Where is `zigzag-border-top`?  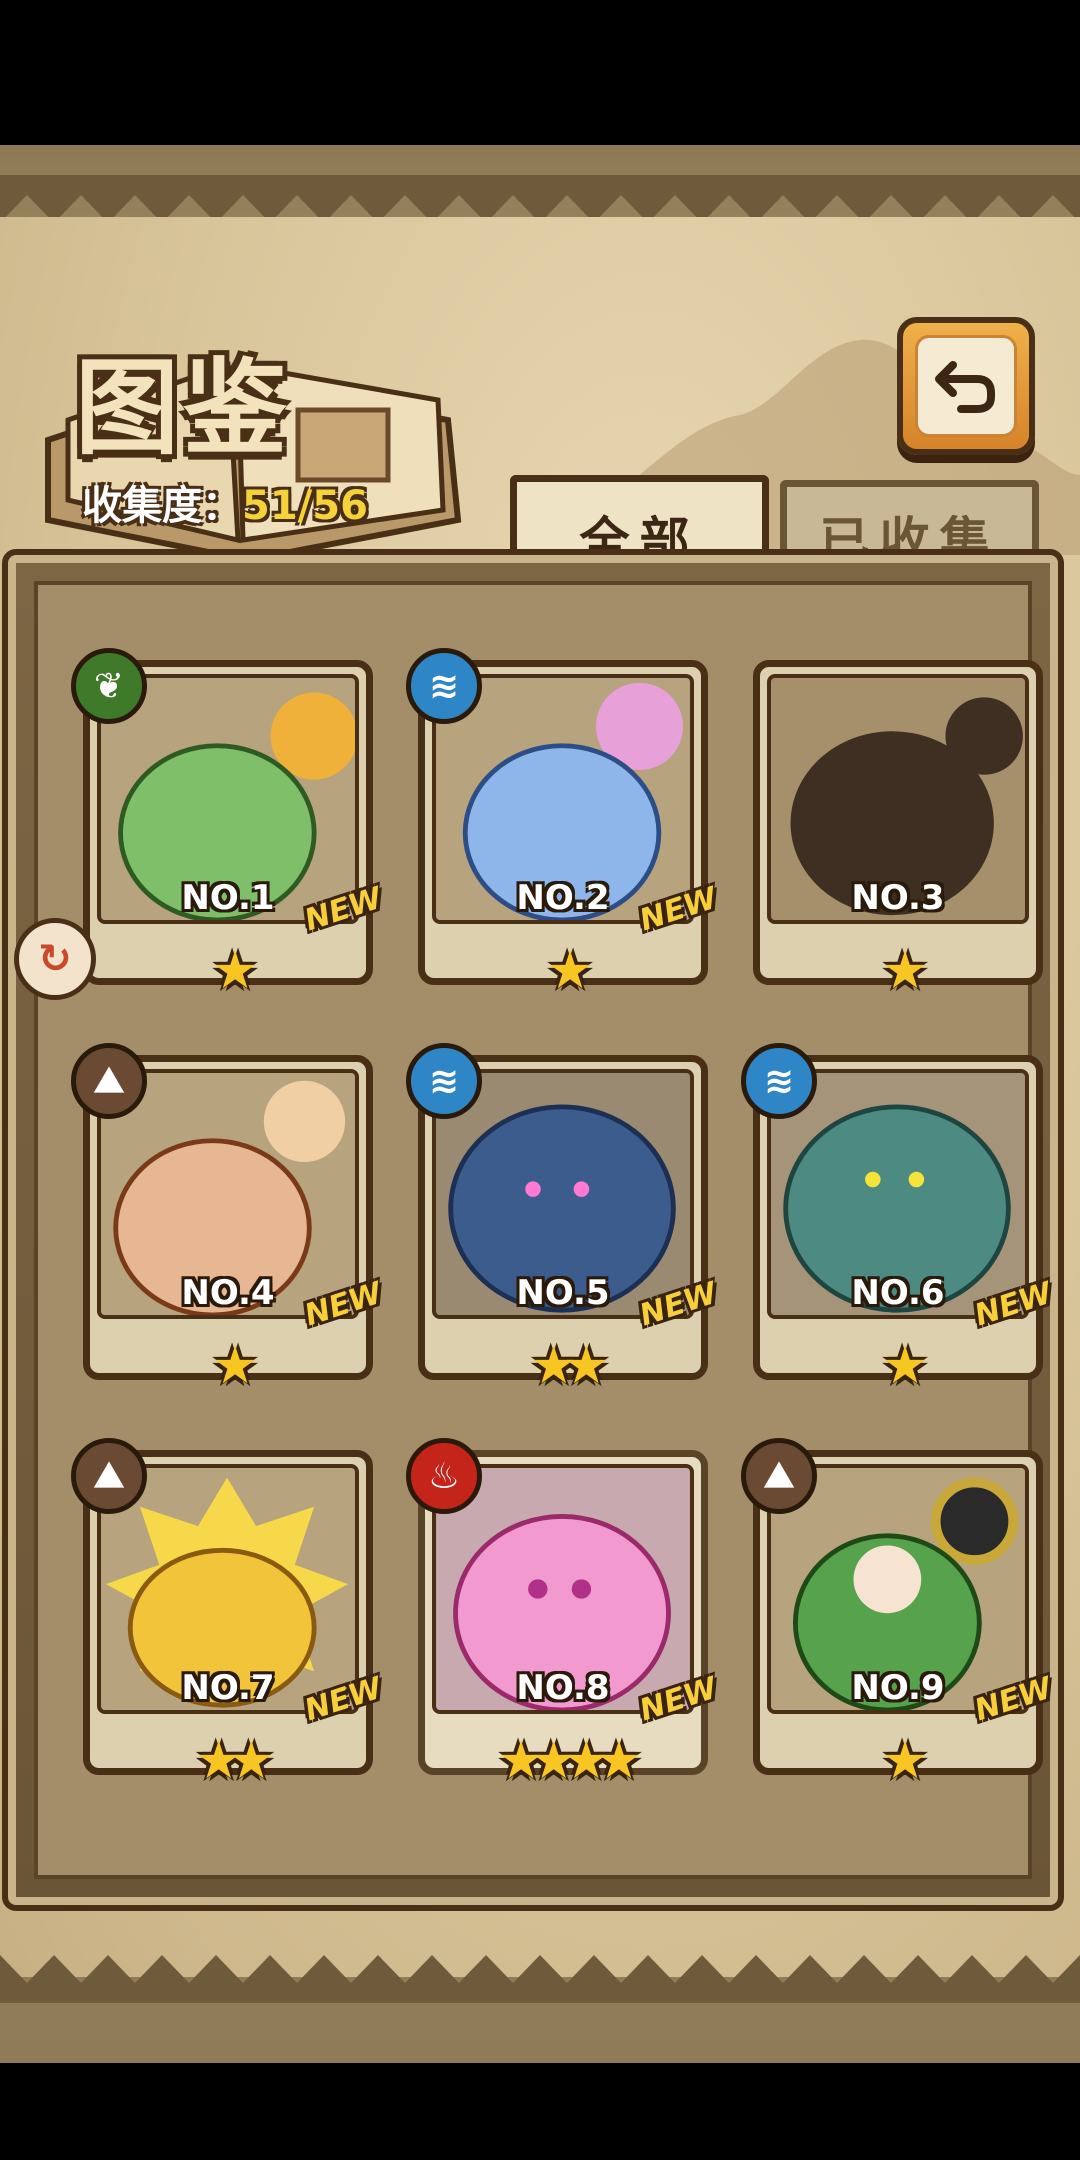
zigzag-border-top is located at coordinates (540, 199).